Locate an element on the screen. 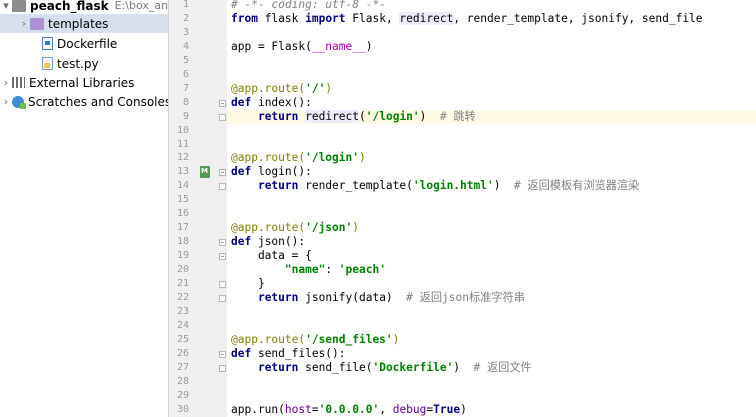 The image size is (756, 417). line-number: 12 is located at coordinates (182, 157).